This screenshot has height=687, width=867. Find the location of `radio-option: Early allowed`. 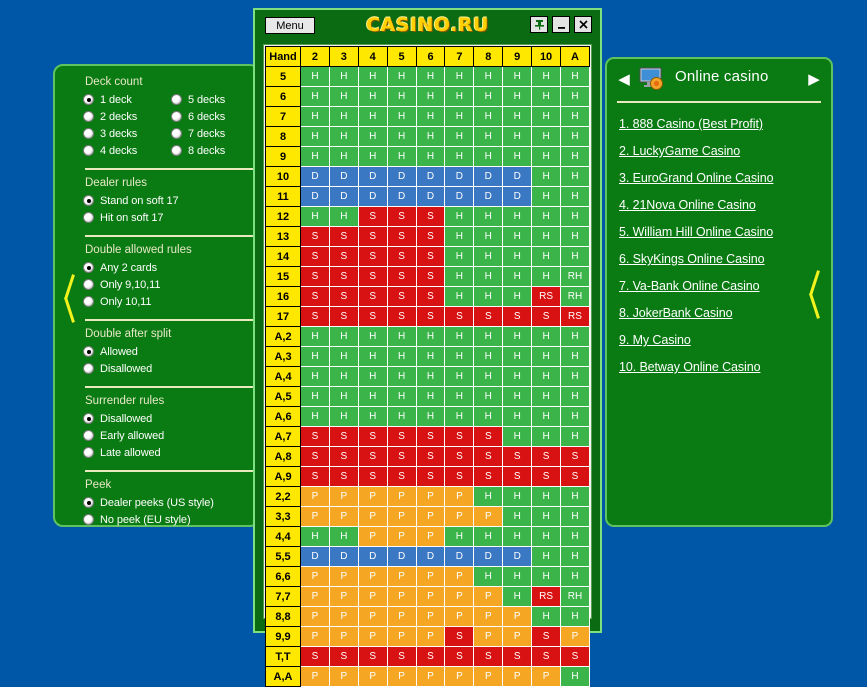

radio-option: Early allowed is located at coordinates (123, 435).